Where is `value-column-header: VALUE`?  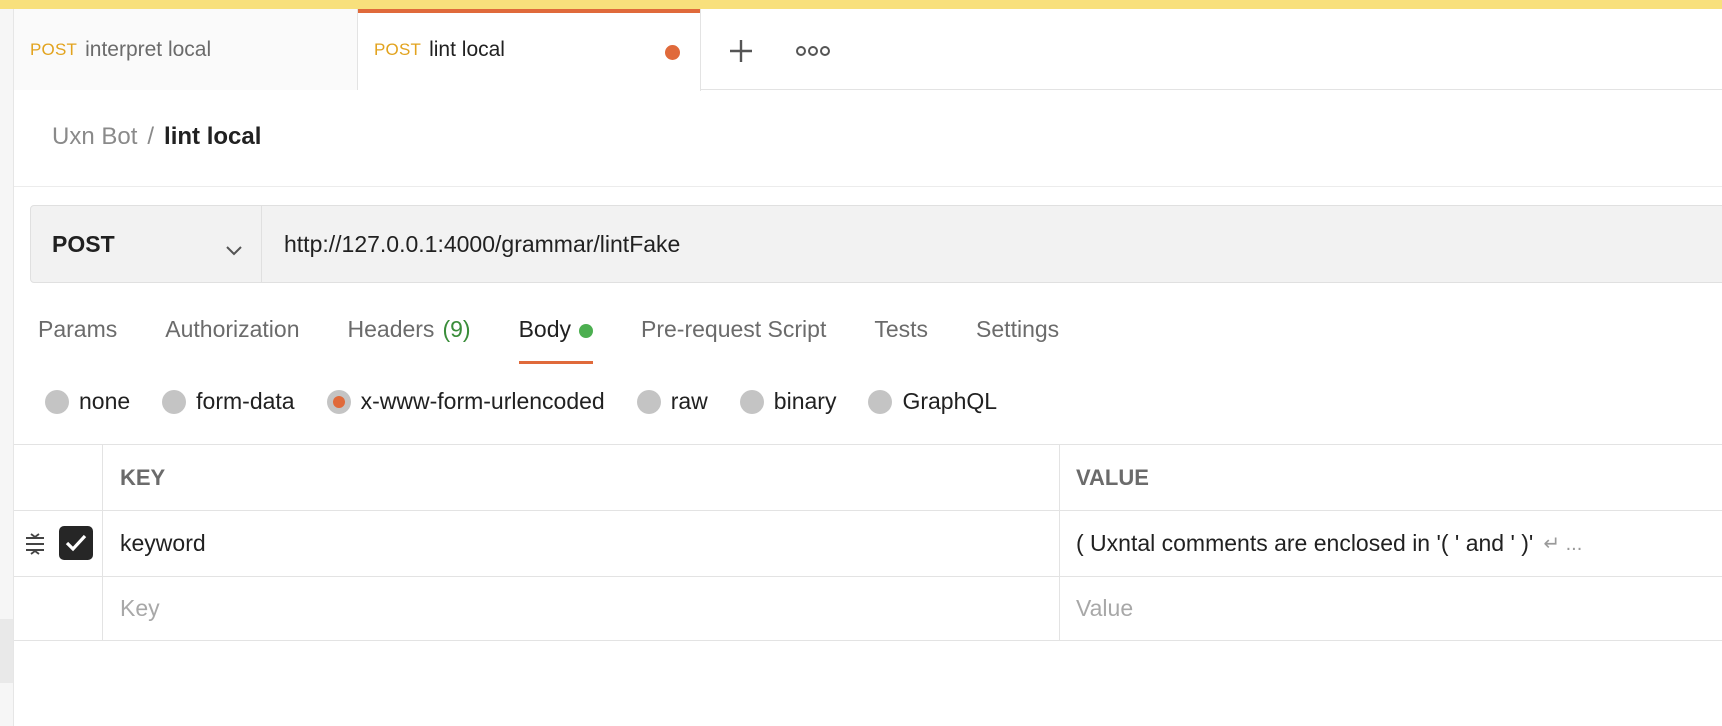 value-column-header: VALUE is located at coordinates (1112, 477).